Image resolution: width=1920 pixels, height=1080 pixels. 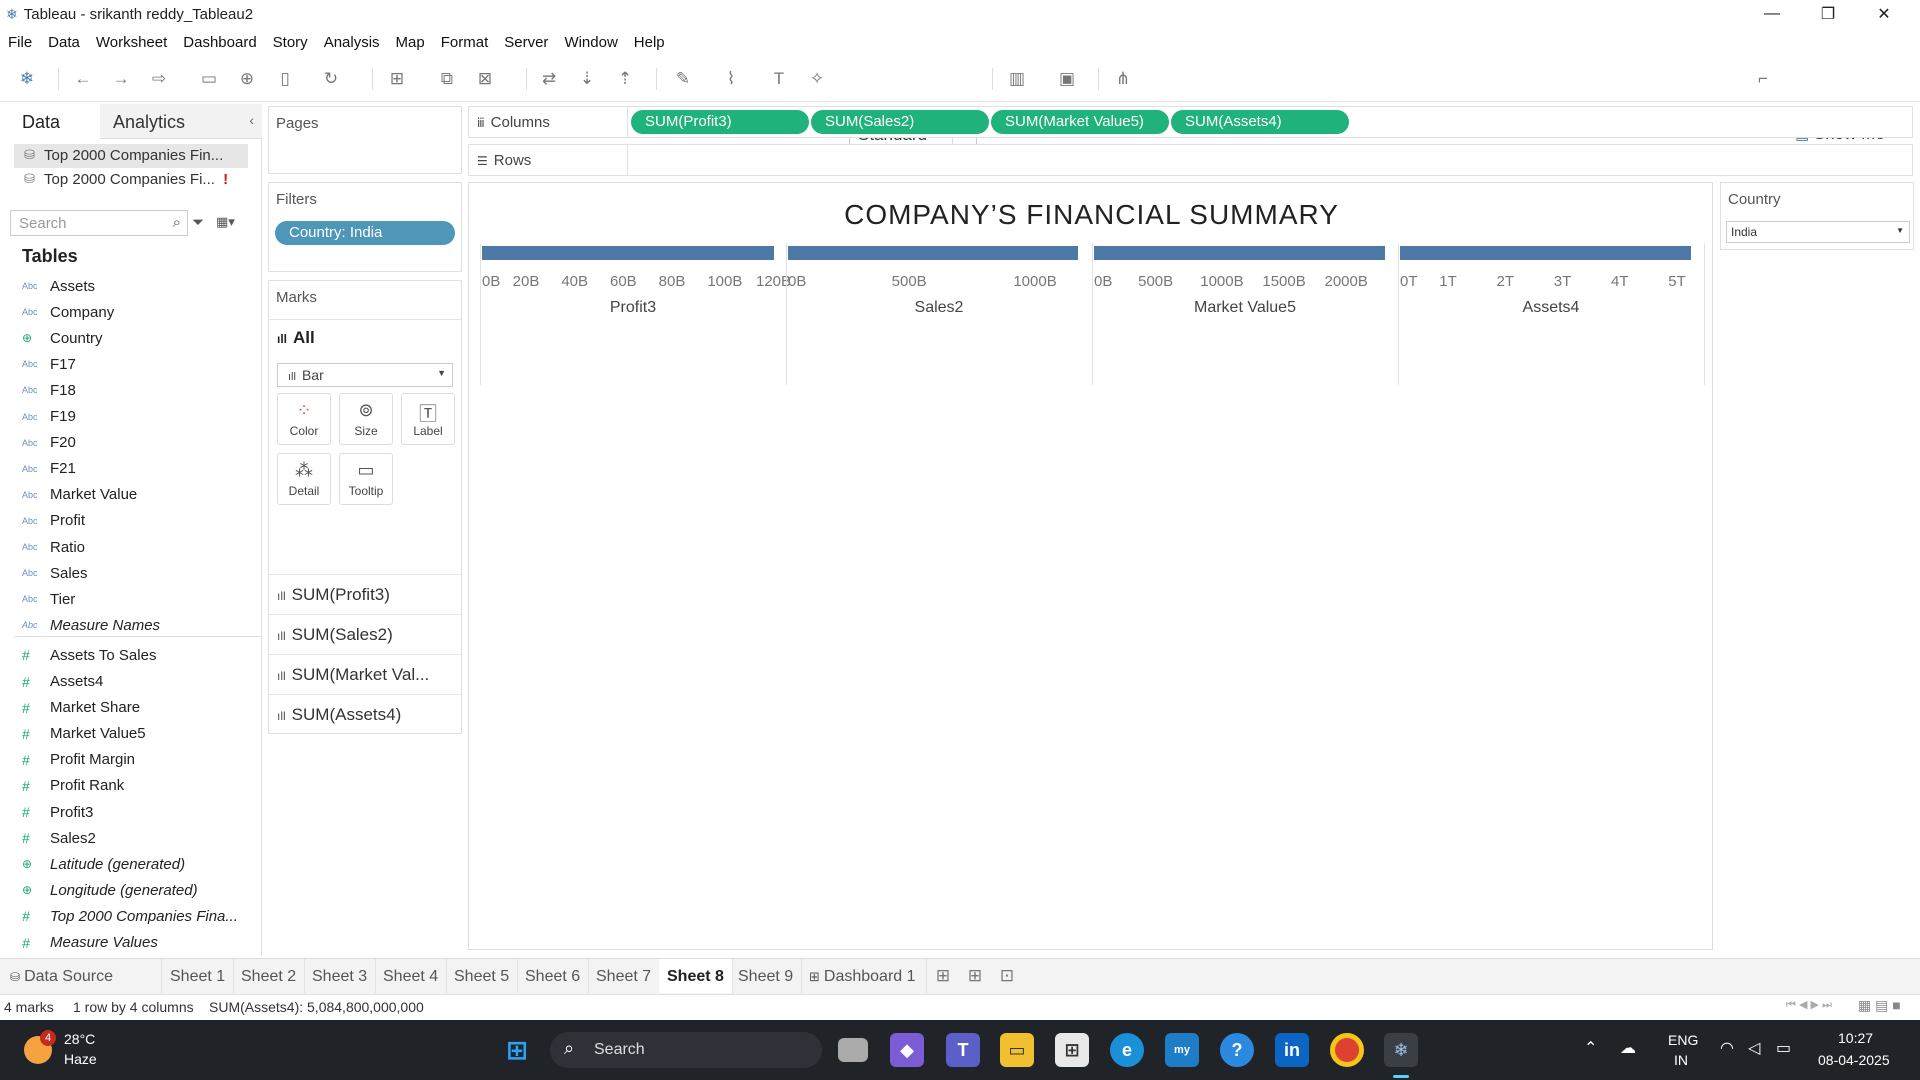 What do you see at coordinates (1754, 1048) in the screenshot?
I see `volume-icon: ◁` at bounding box center [1754, 1048].